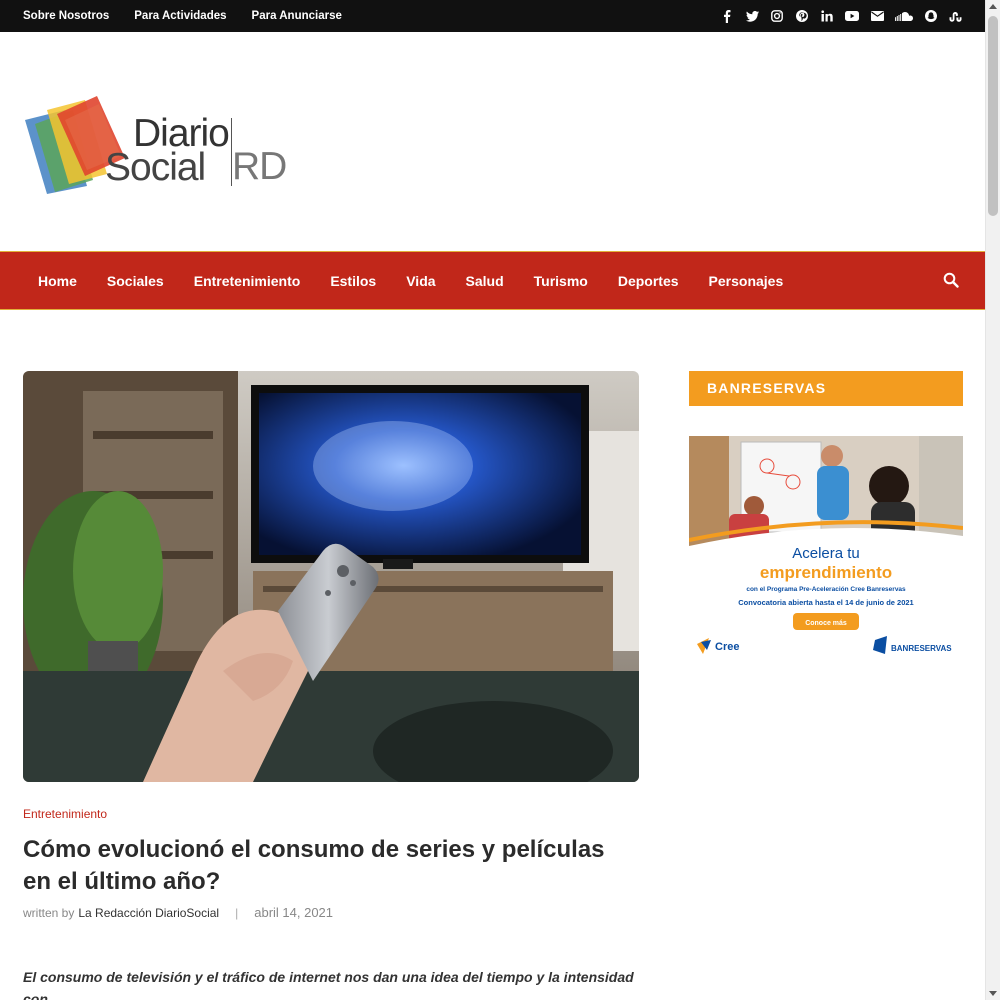  Describe the element at coordinates (49, 912) in the screenshot. I see `written-by-label: written by` at that location.